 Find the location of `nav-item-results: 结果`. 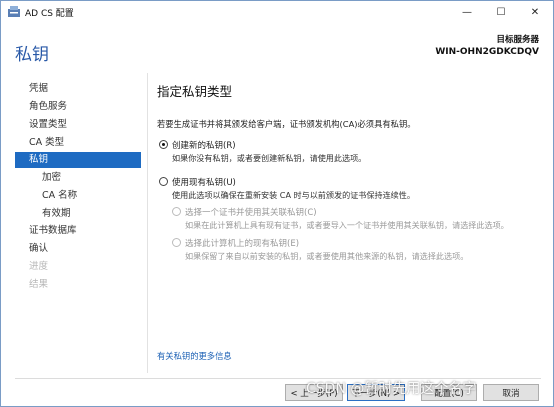

nav-item-results: 结果 is located at coordinates (39, 284).